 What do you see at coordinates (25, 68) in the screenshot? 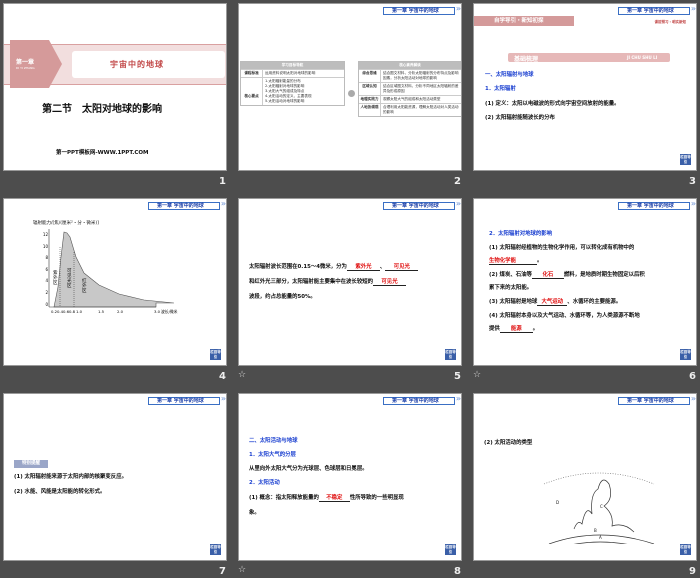
I see `chapter-pinyin: DI YI ZHANG` at bounding box center [25, 68].